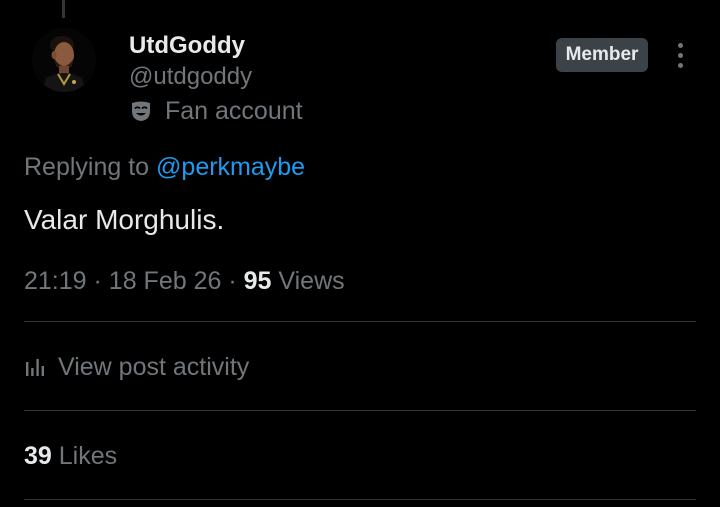 The image size is (720, 507). I want to click on replying-to-prefix: Replying to, so click(87, 167).